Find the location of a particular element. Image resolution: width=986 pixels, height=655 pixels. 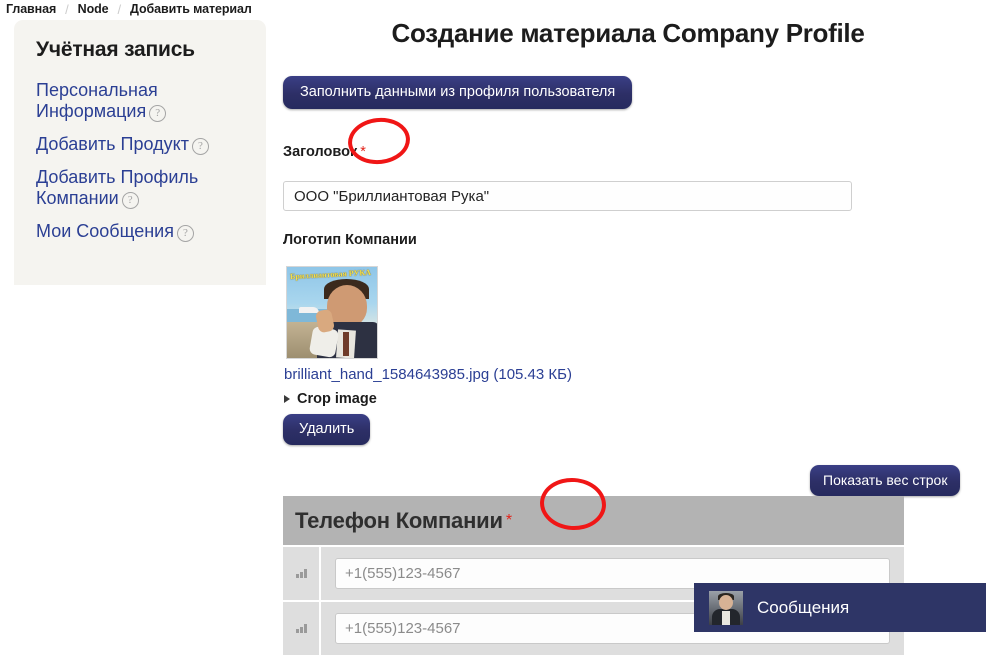

title-input is located at coordinates (567, 196).